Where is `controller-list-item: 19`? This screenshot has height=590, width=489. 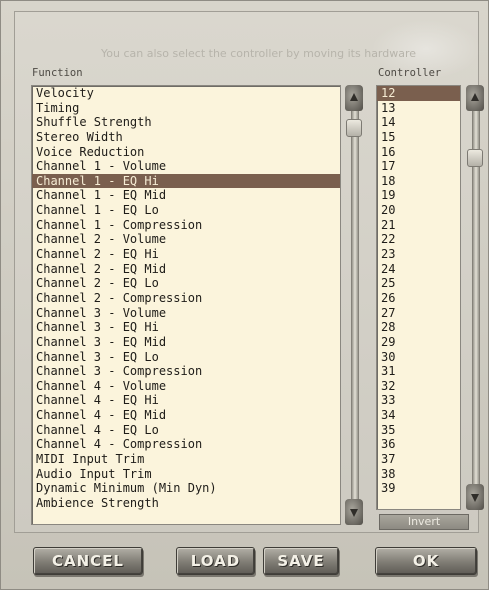
controller-list-item: 19 is located at coordinates (418, 195).